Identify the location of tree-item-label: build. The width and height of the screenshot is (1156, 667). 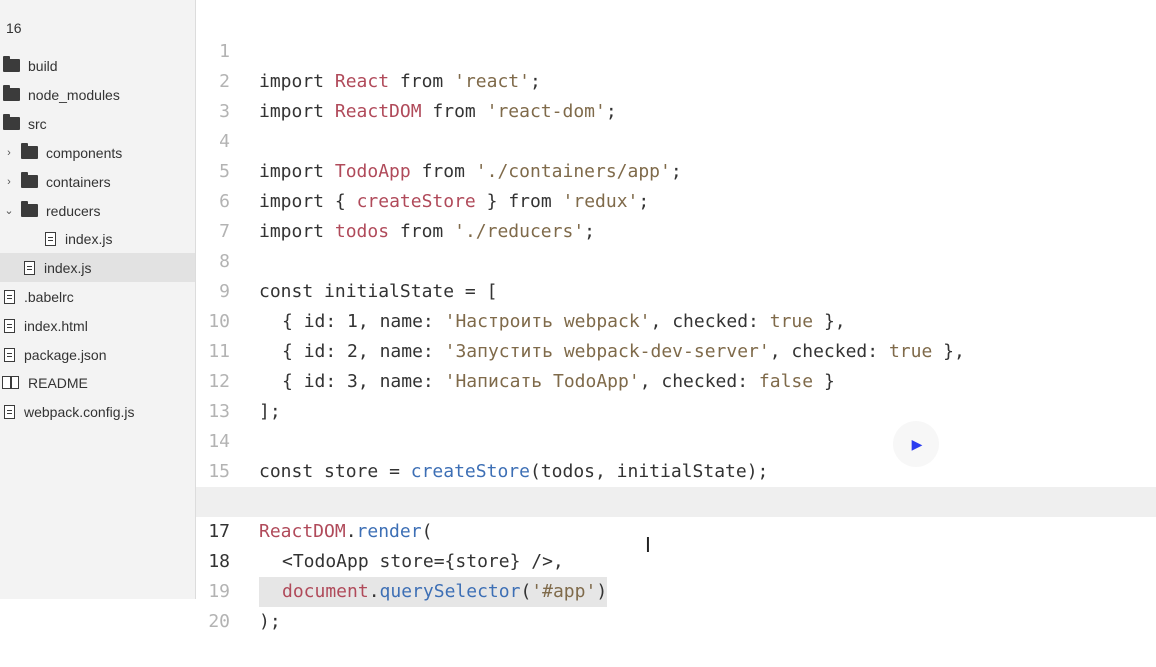
(43, 65).